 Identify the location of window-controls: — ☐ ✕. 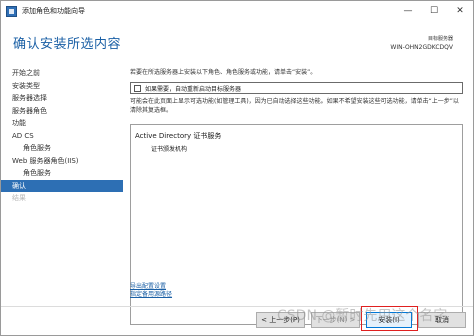
(434, 11).